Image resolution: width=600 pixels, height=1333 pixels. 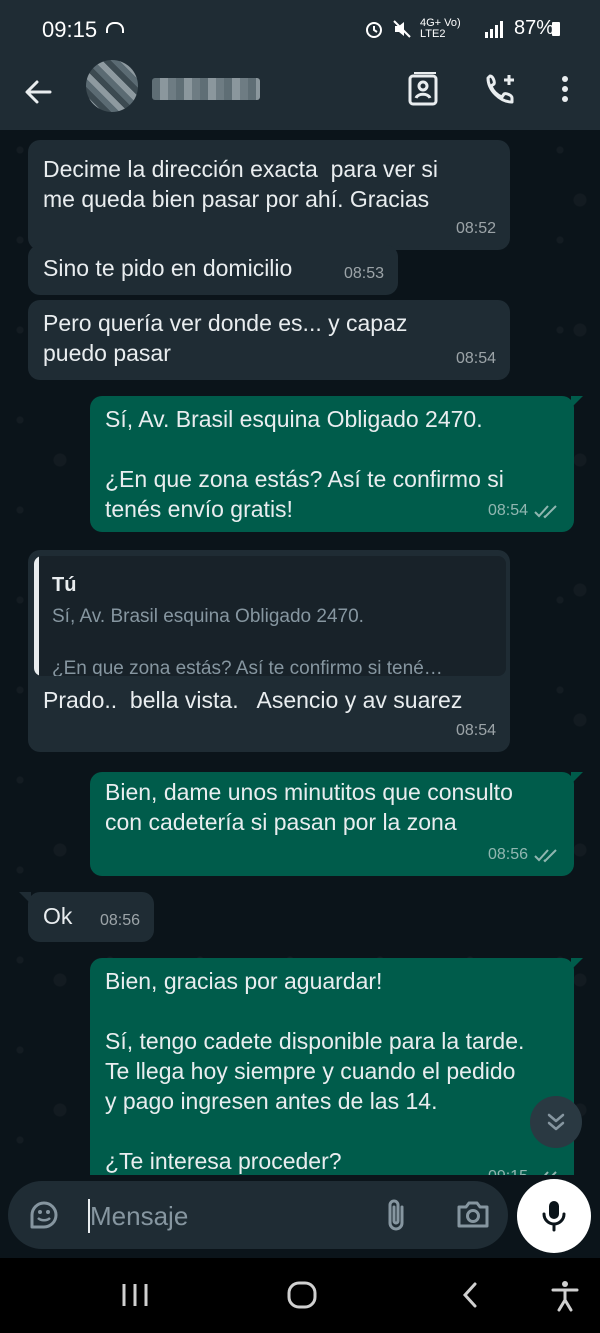 I want to click on home-icon, so click(x=302, y=1295).